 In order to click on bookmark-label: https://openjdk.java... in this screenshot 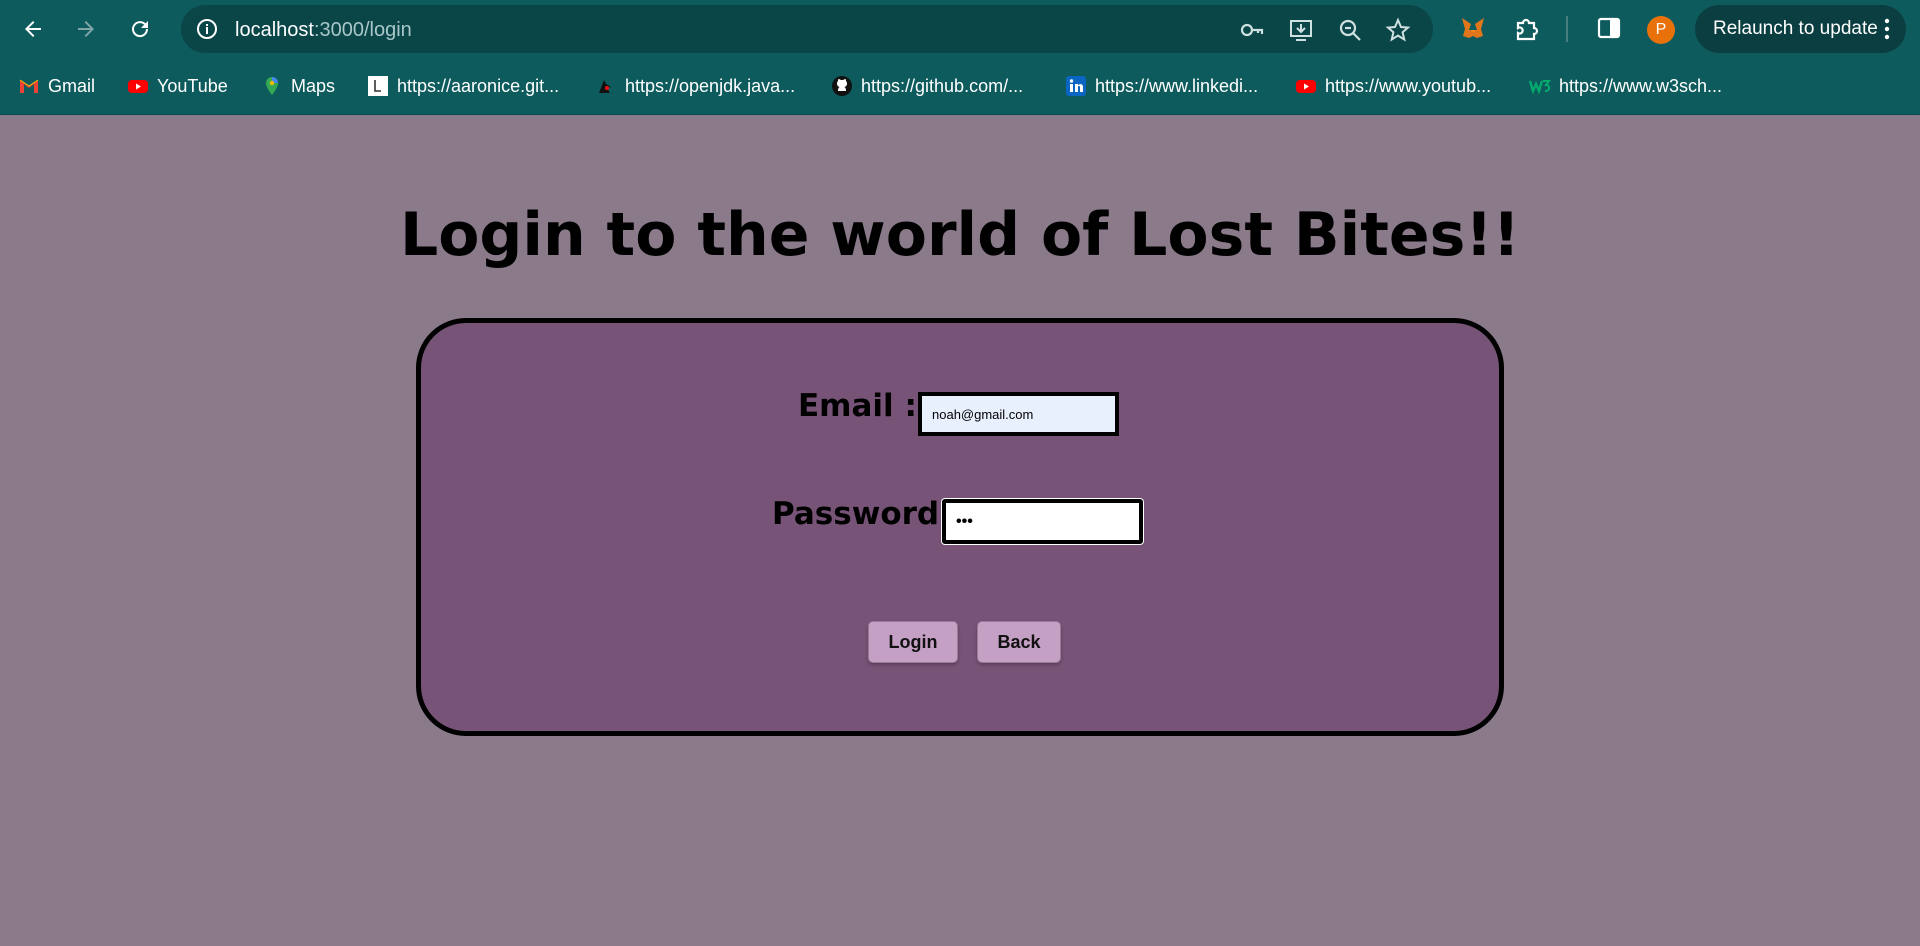, I will do `click(710, 85)`.